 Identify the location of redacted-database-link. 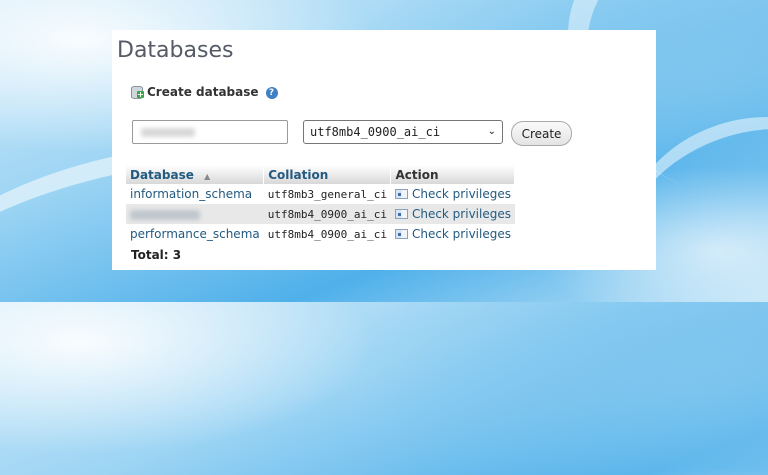
(165, 214).